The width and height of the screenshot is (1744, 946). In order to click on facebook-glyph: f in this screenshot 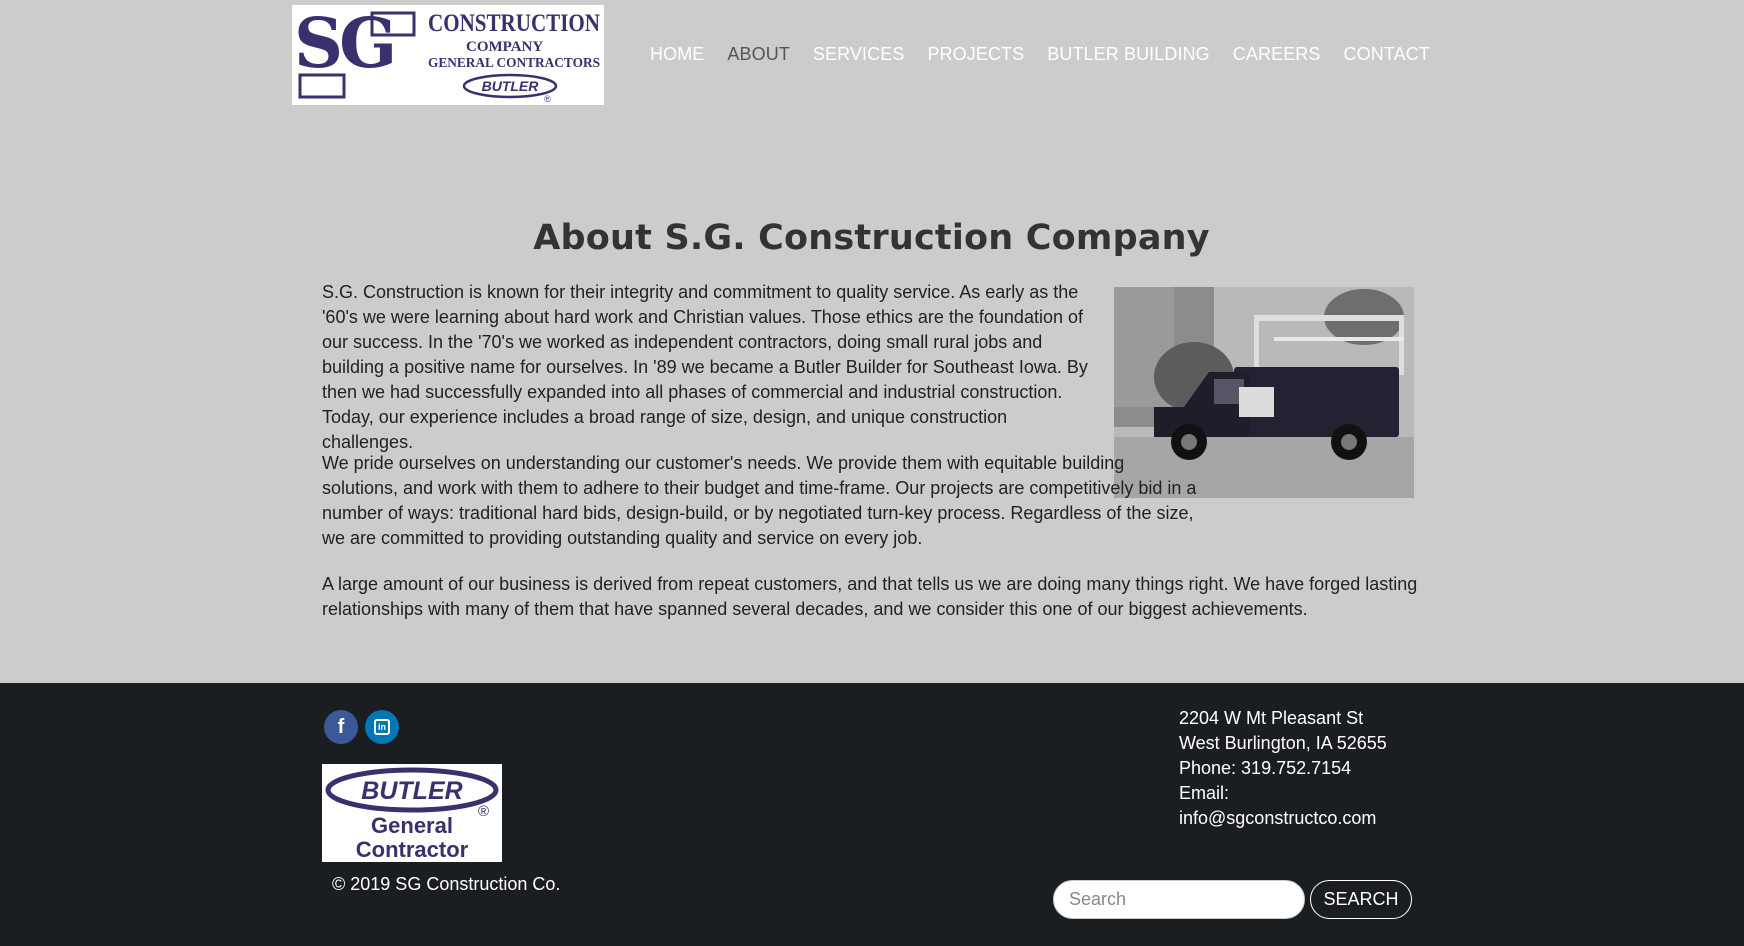, I will do `click(341, 726)`.